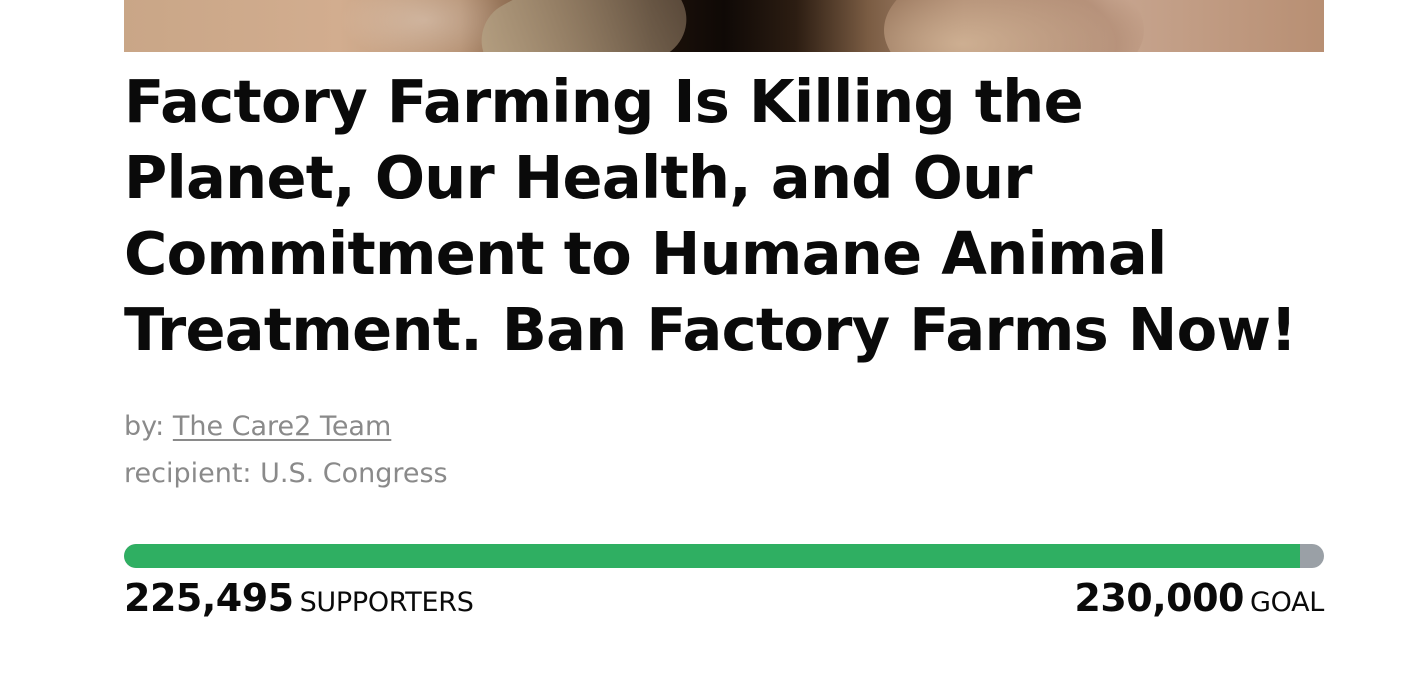 Image resolution: width=1404 pixels, height=692 pixels. Describe the element at coordinates (282, 426) in the screenshot. I see `author-link: The Care2 Team` at that location.